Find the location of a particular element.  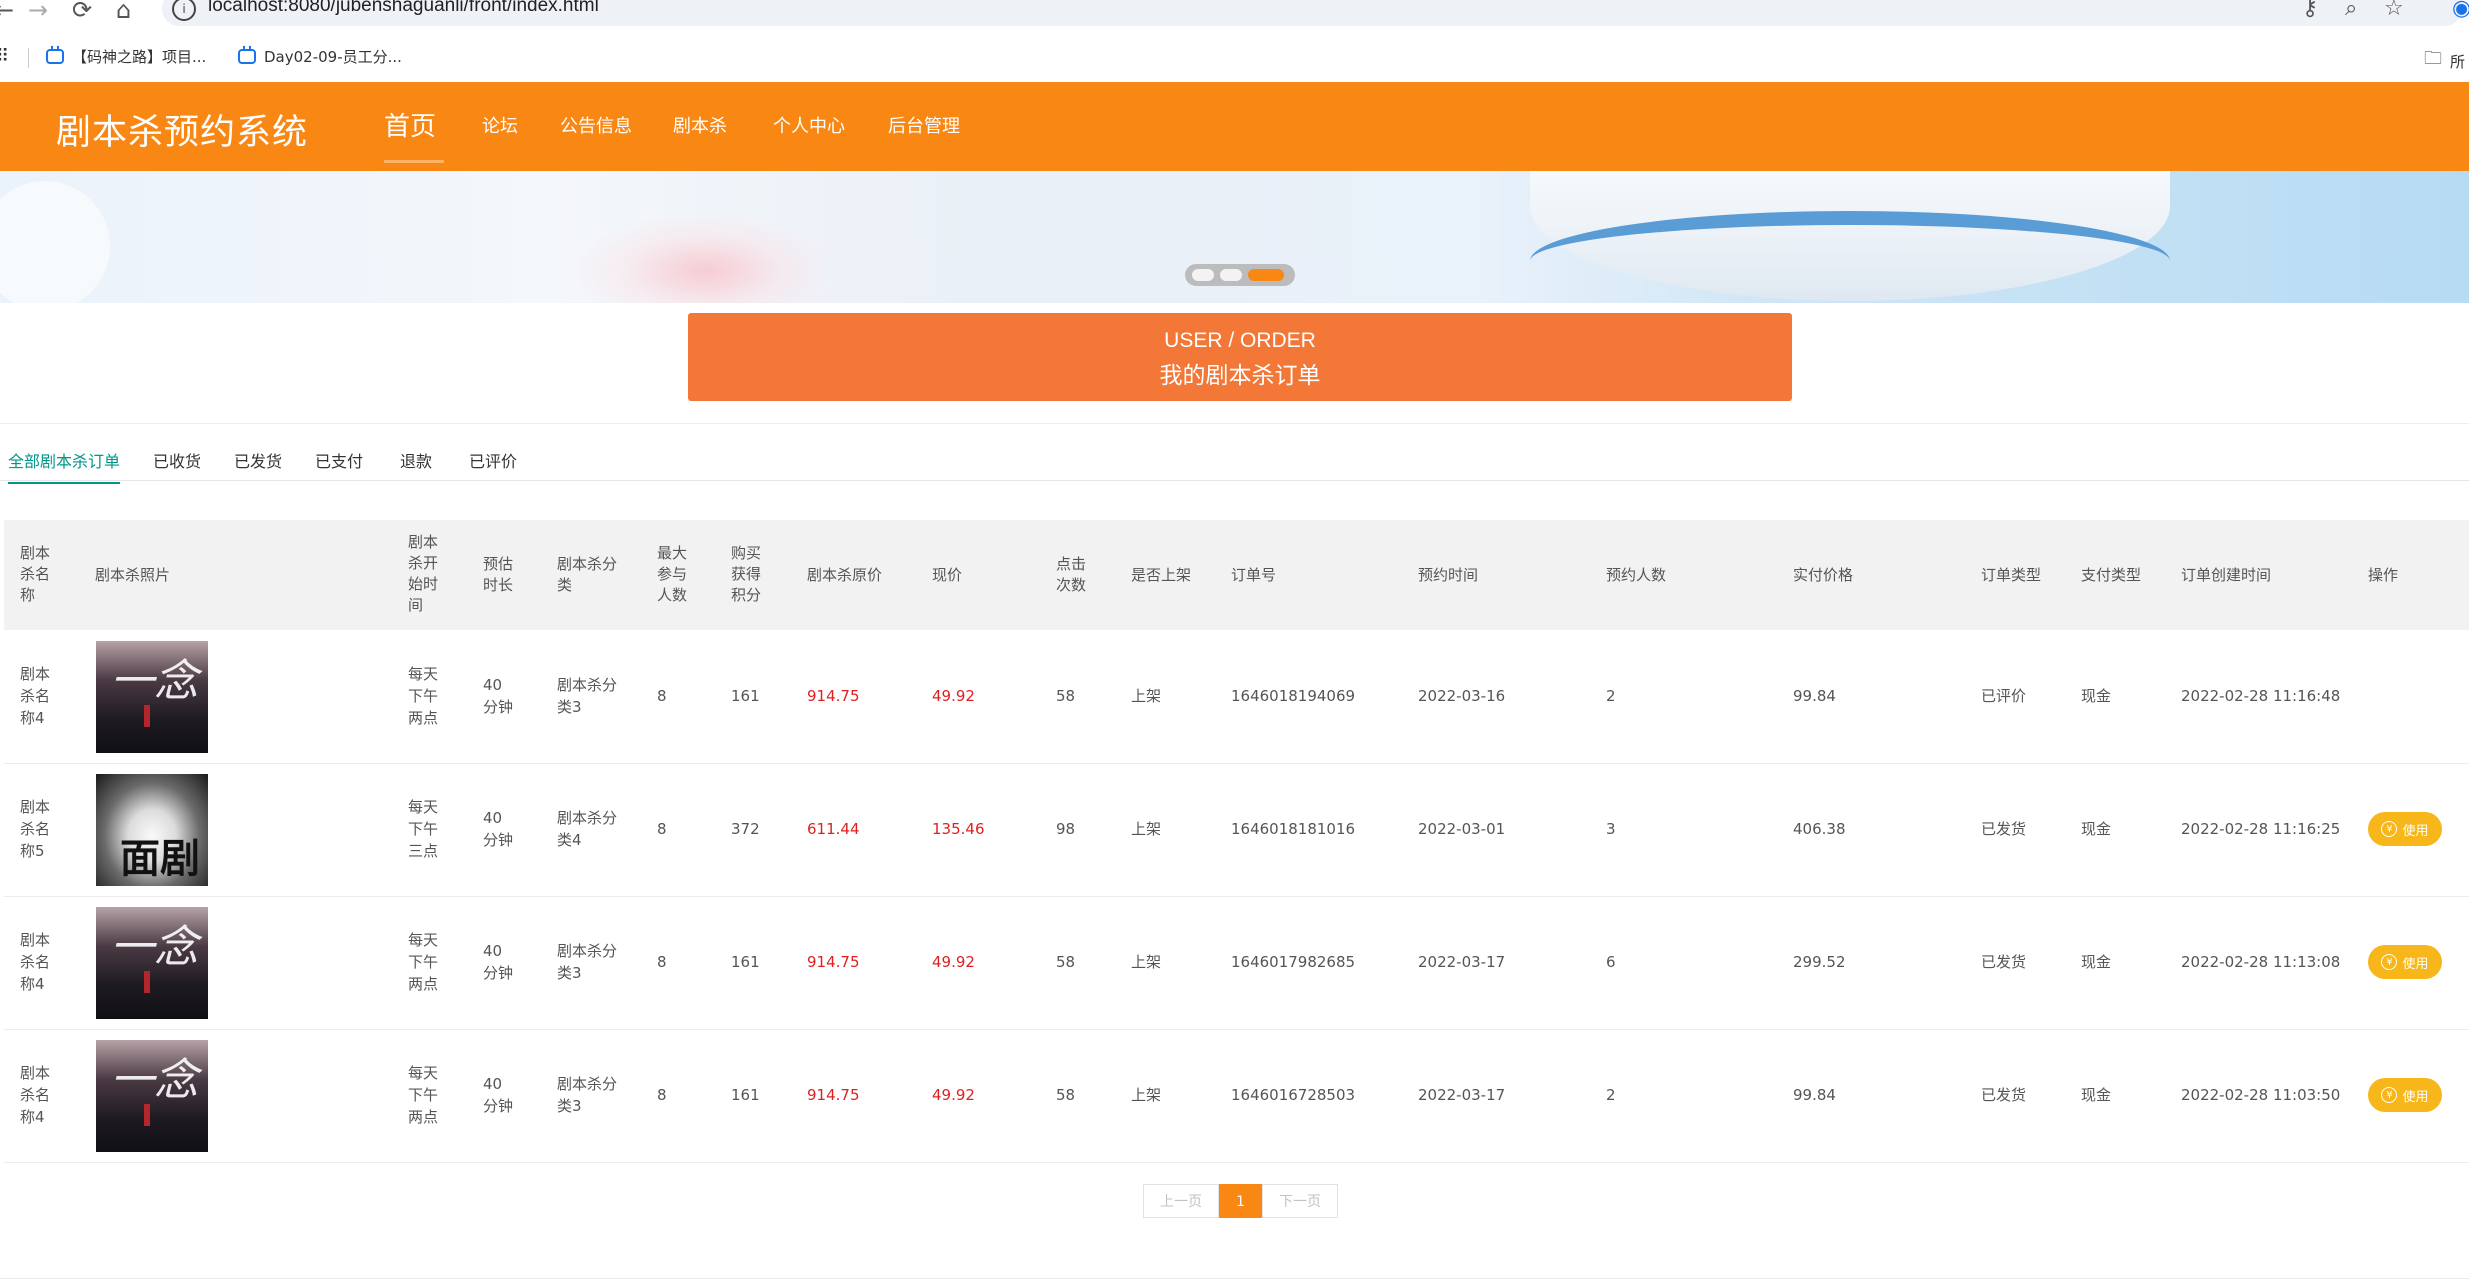

th-name: 剧本杀名称 is located at coordinates (35, 574).